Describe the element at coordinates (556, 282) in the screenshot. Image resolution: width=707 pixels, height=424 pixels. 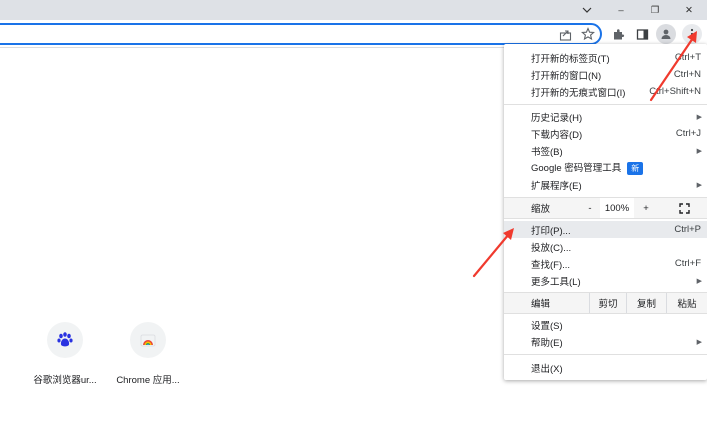
I see `menu-item-label: 更多工具(L)` at that location.